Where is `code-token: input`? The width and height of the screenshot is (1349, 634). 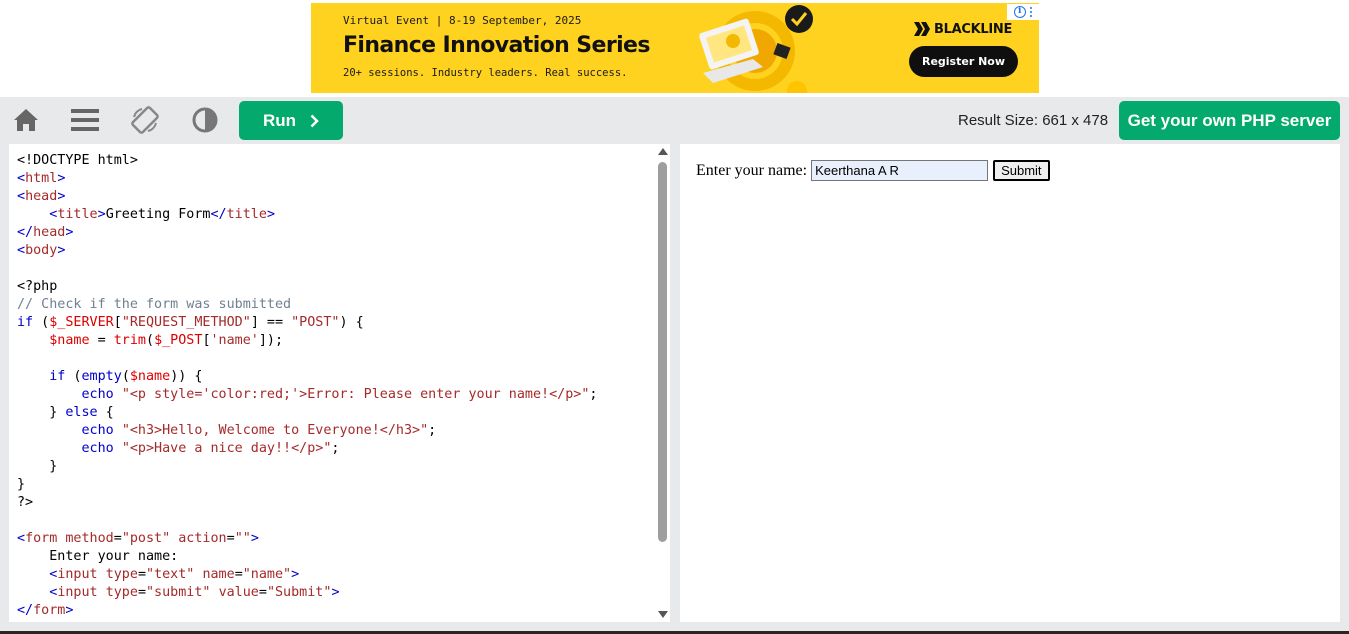
code-token: input is located at coordinates (77, 574).